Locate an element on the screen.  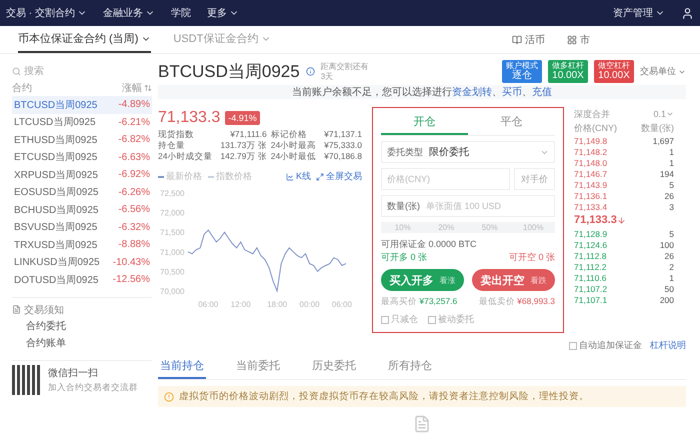
nav-menu-item: 学院 is located at coordinates (180, 13).